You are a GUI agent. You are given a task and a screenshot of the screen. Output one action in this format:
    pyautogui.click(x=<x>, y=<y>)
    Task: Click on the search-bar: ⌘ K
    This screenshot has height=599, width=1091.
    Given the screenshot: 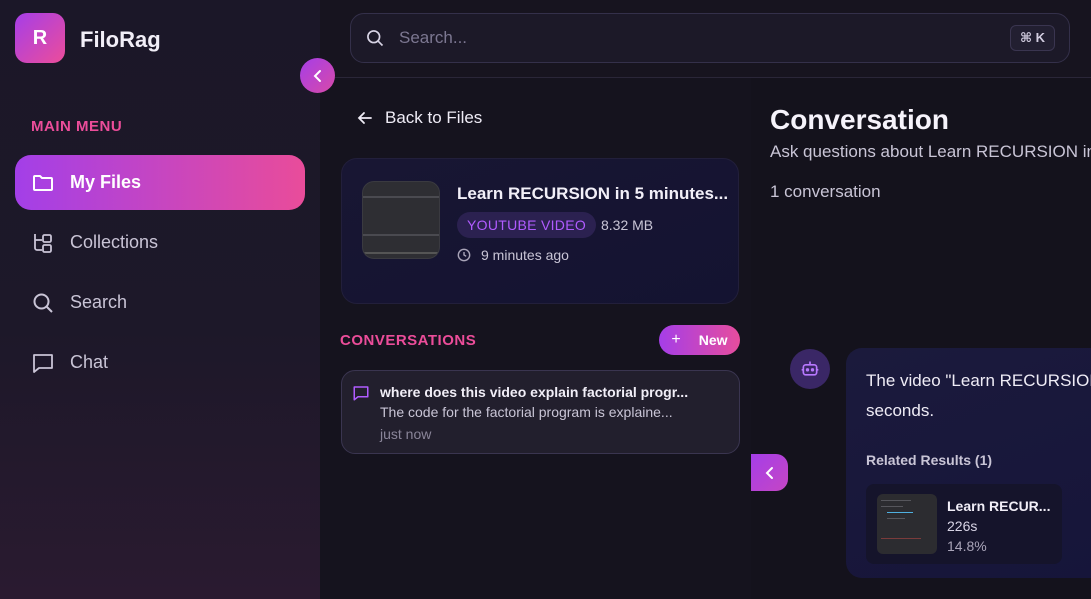 What is the action you would take?
    pyautogui.click(x=710, y=38)
    